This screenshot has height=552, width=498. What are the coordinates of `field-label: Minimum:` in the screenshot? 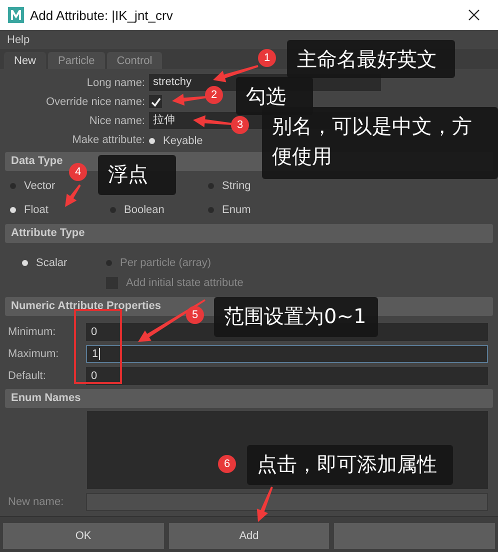 It's located at (32, 332).